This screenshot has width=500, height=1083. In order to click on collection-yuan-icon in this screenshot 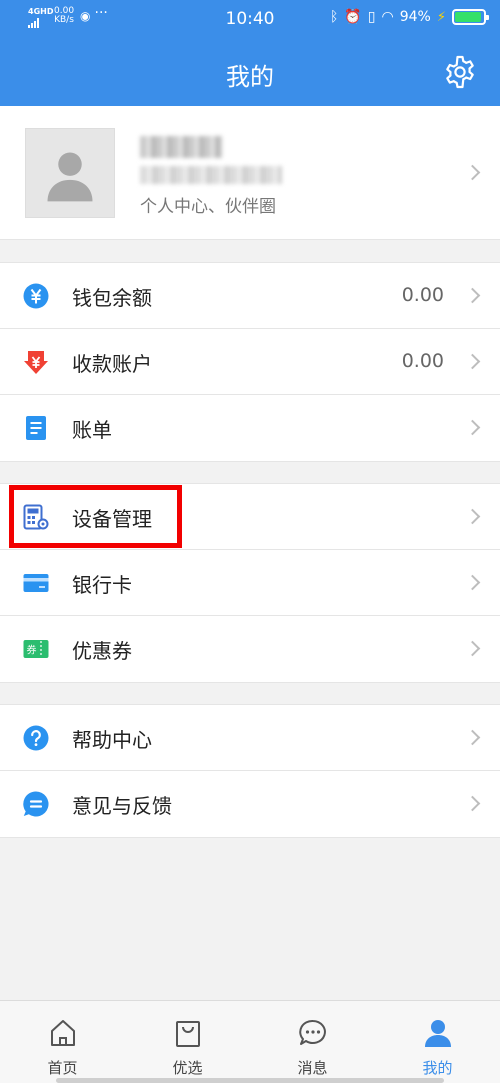, I will do `click(36, 362)`.